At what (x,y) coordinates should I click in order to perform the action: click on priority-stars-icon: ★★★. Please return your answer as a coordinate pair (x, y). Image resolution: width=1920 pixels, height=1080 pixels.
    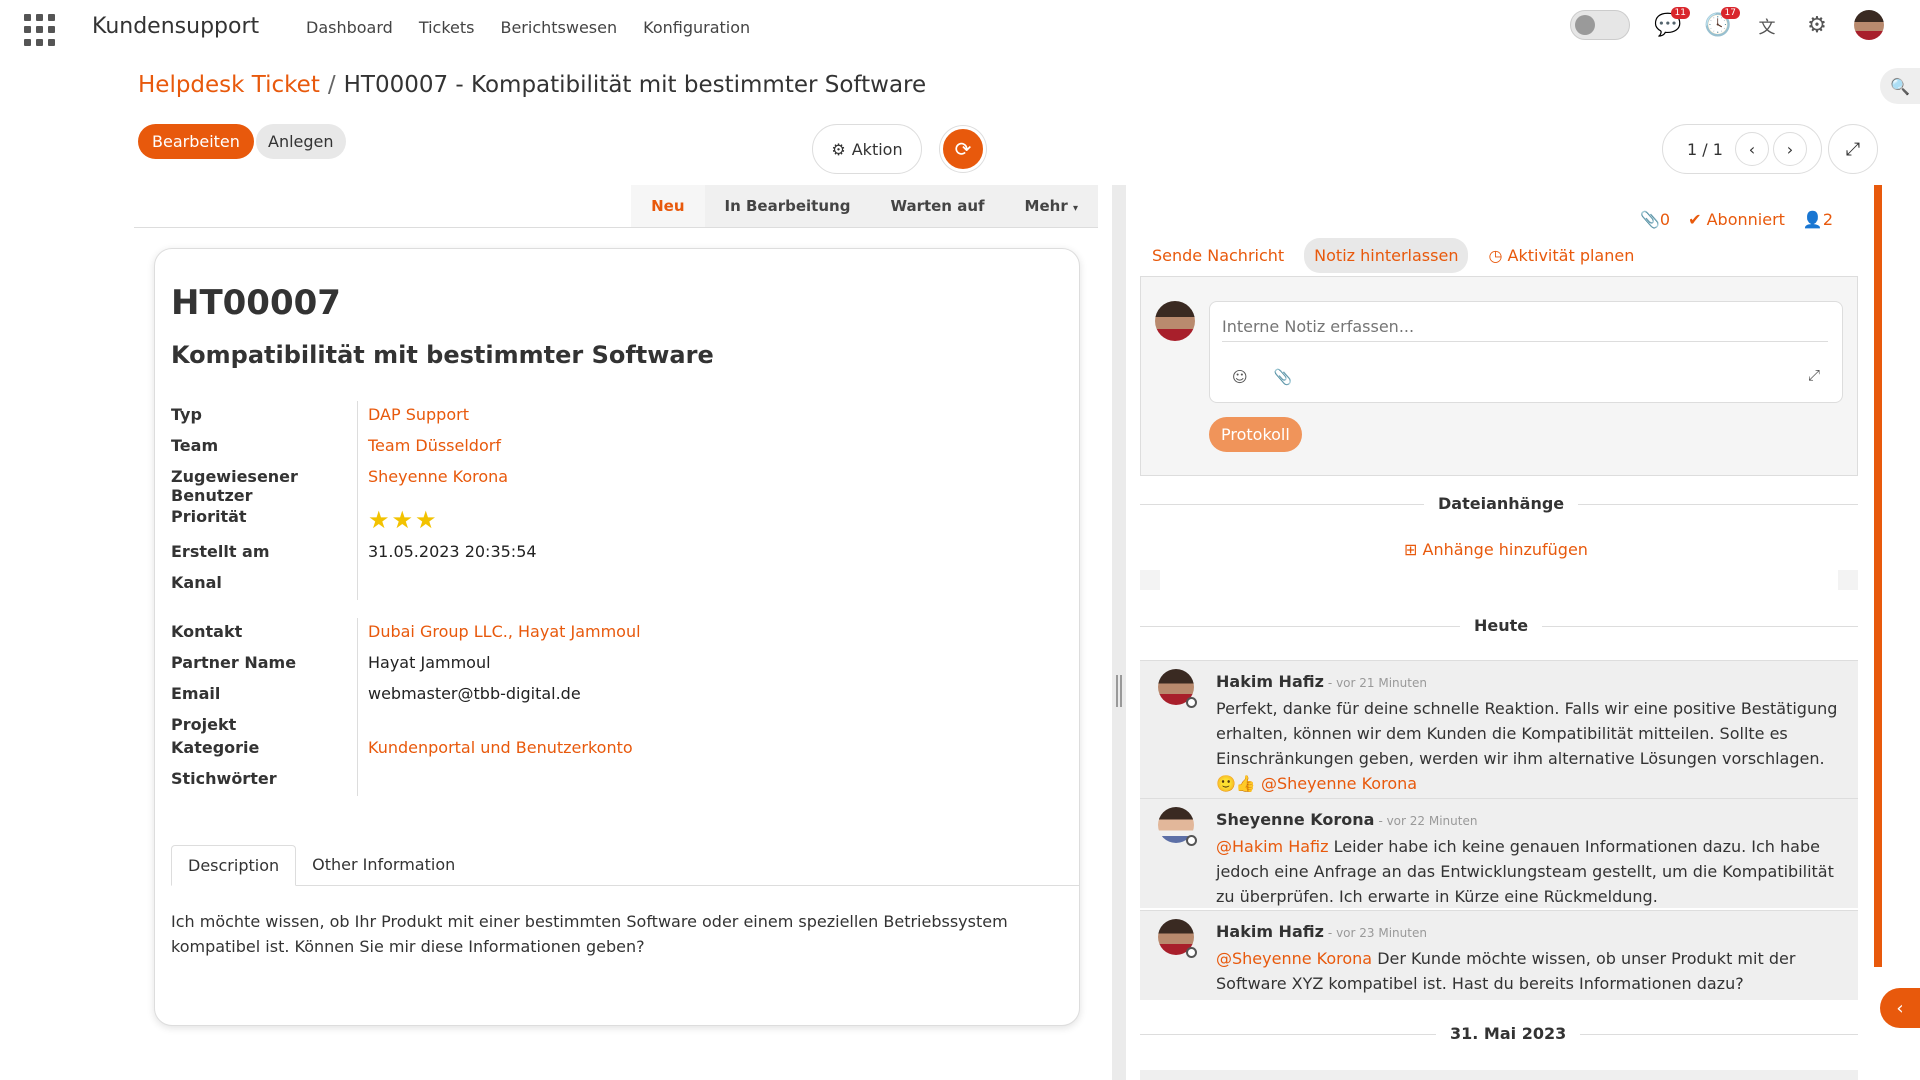
    Looking at the image, I should click on (403, 520).